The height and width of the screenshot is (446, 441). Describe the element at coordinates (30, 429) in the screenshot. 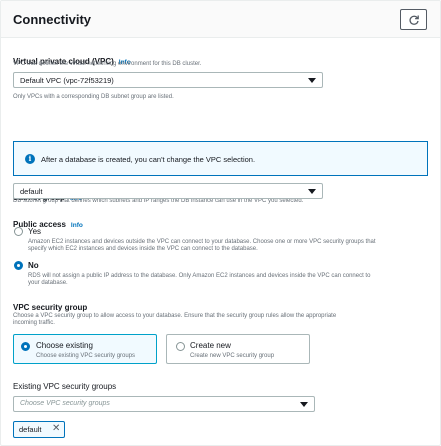

I see `token-label: default` at that location.